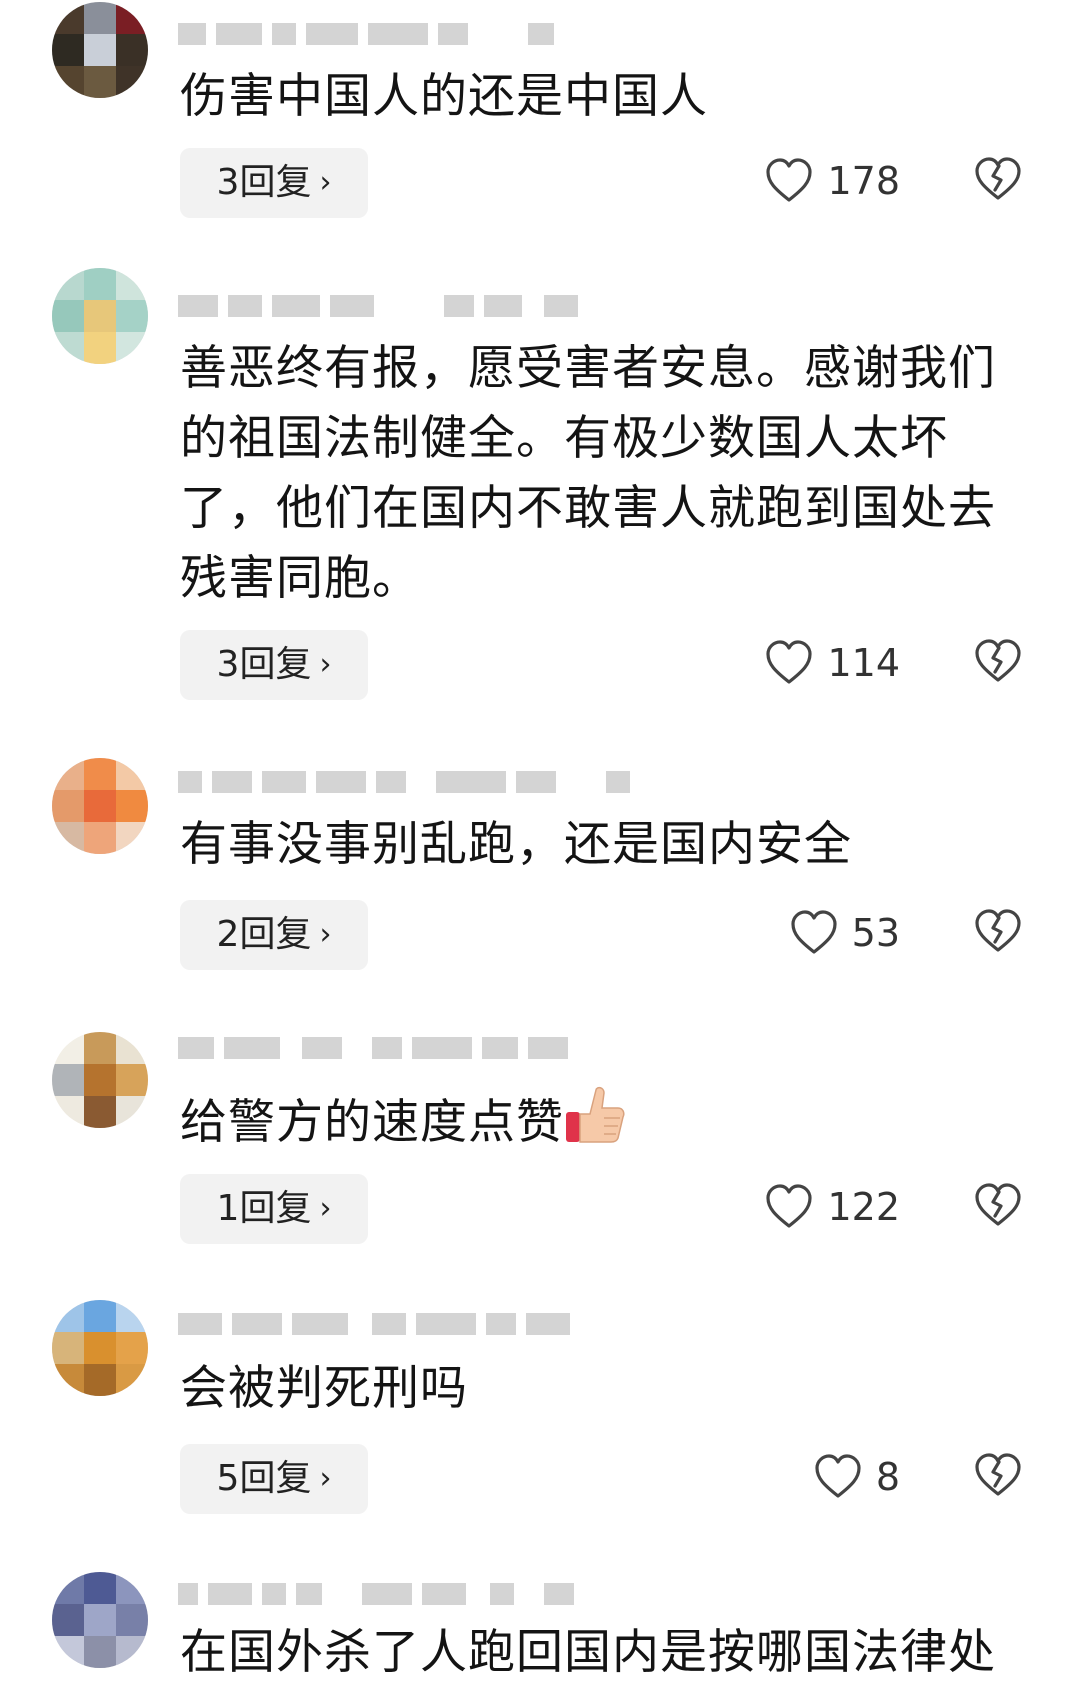 The image size is (1080, 1688). Describe the element at coordinates (863, 663) in the screenshot. I see `like-count: 114` at that location.